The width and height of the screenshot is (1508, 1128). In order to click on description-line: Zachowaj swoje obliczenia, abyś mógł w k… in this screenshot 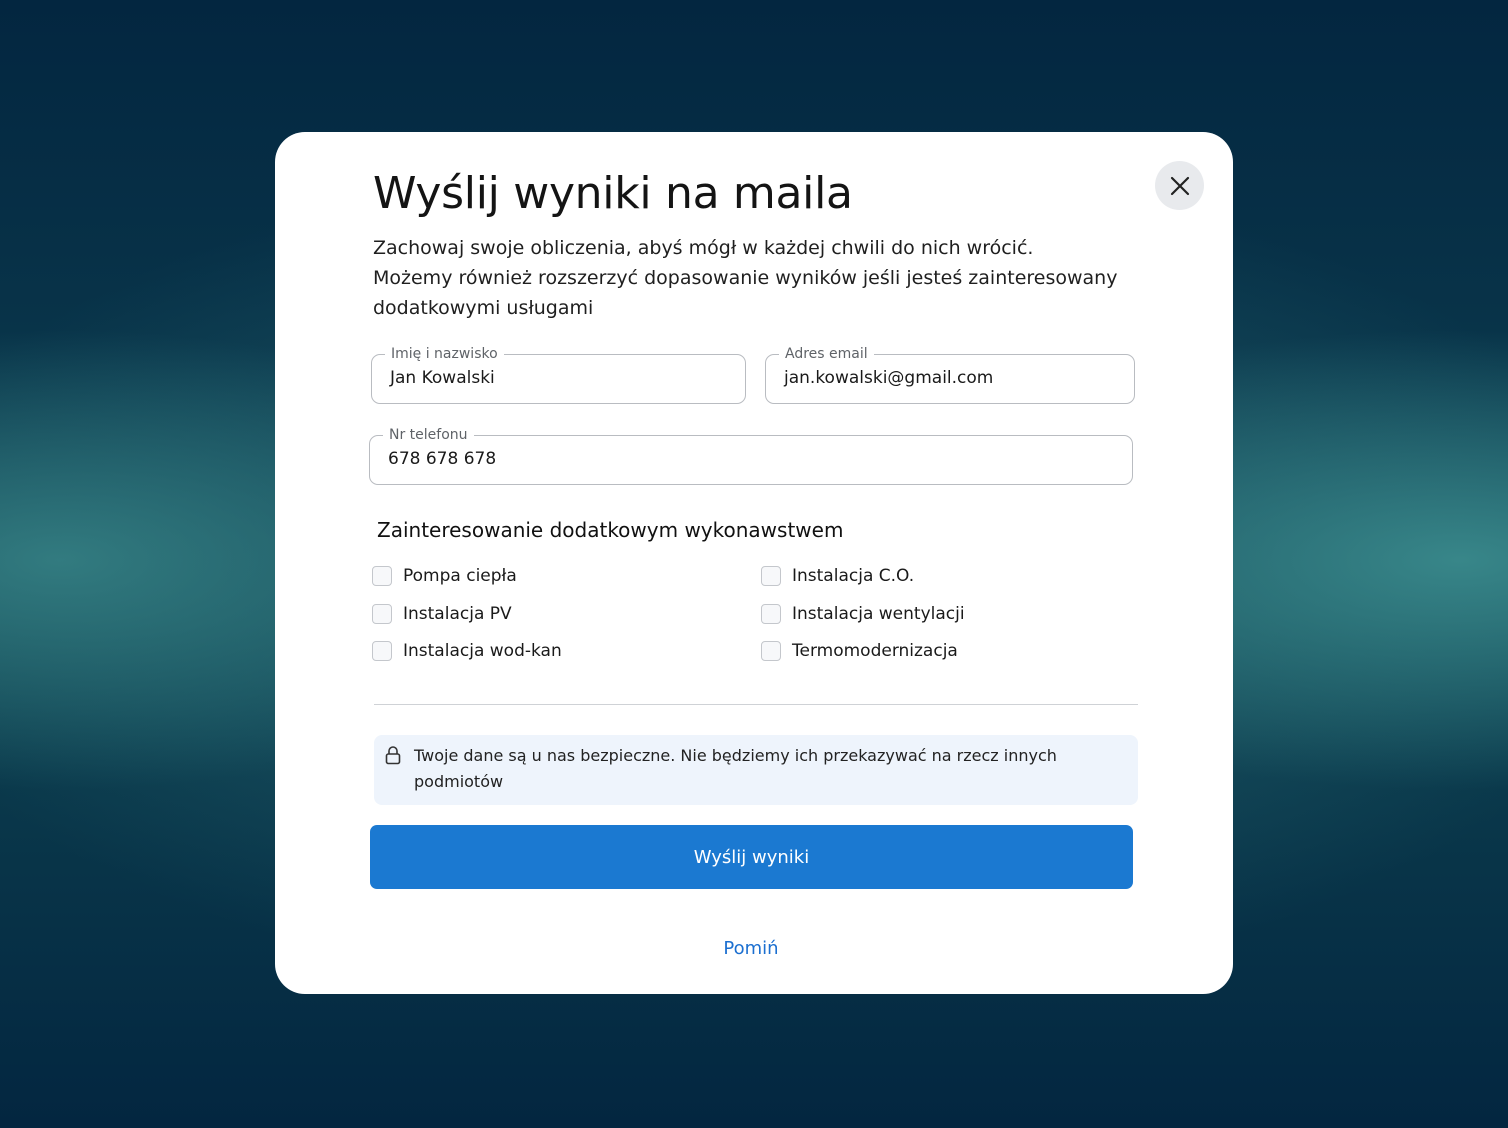, I will do `click(703, 248)`.